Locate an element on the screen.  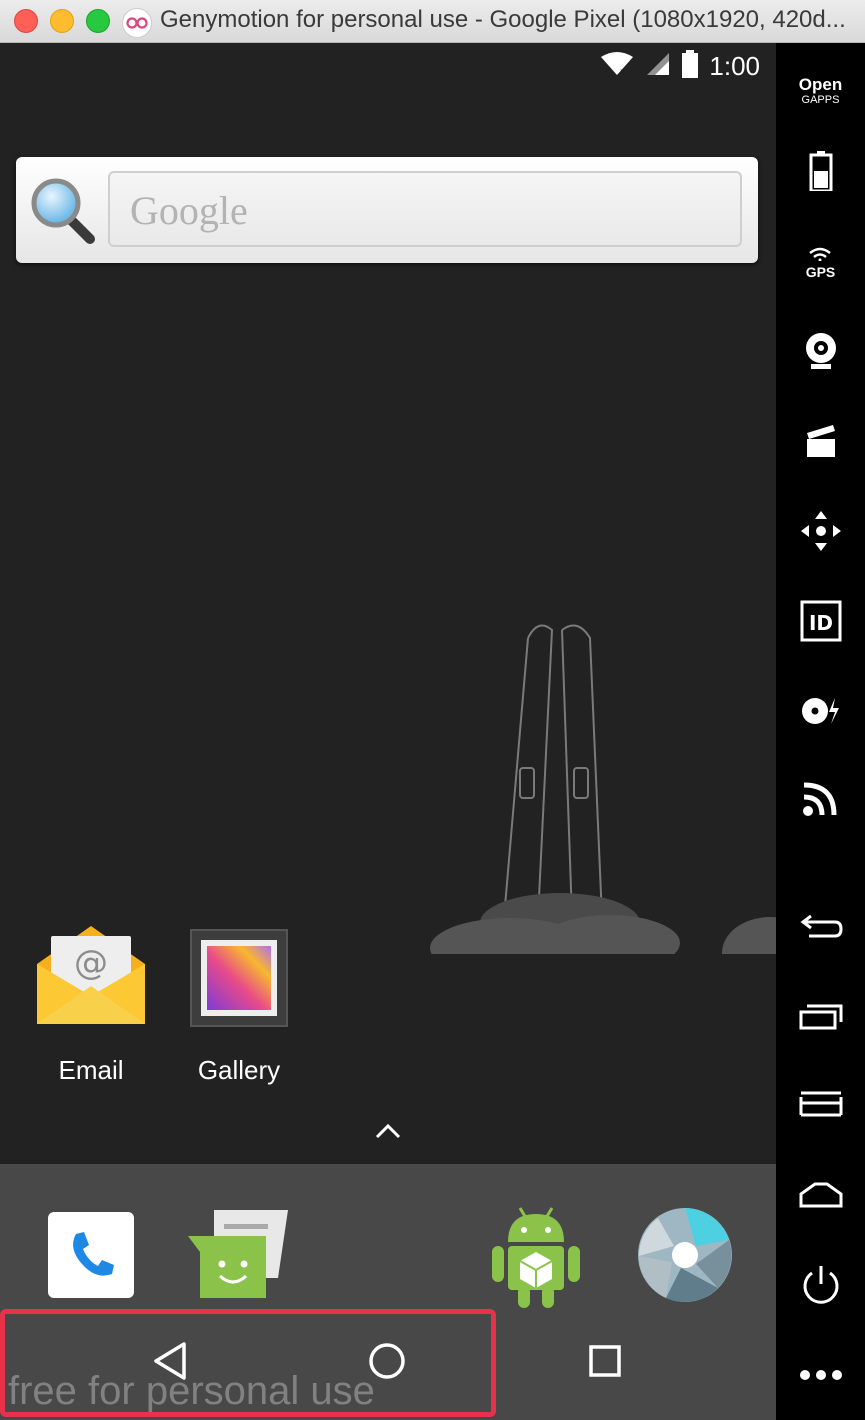
id-label: ID is located at coordinates (820, 623).